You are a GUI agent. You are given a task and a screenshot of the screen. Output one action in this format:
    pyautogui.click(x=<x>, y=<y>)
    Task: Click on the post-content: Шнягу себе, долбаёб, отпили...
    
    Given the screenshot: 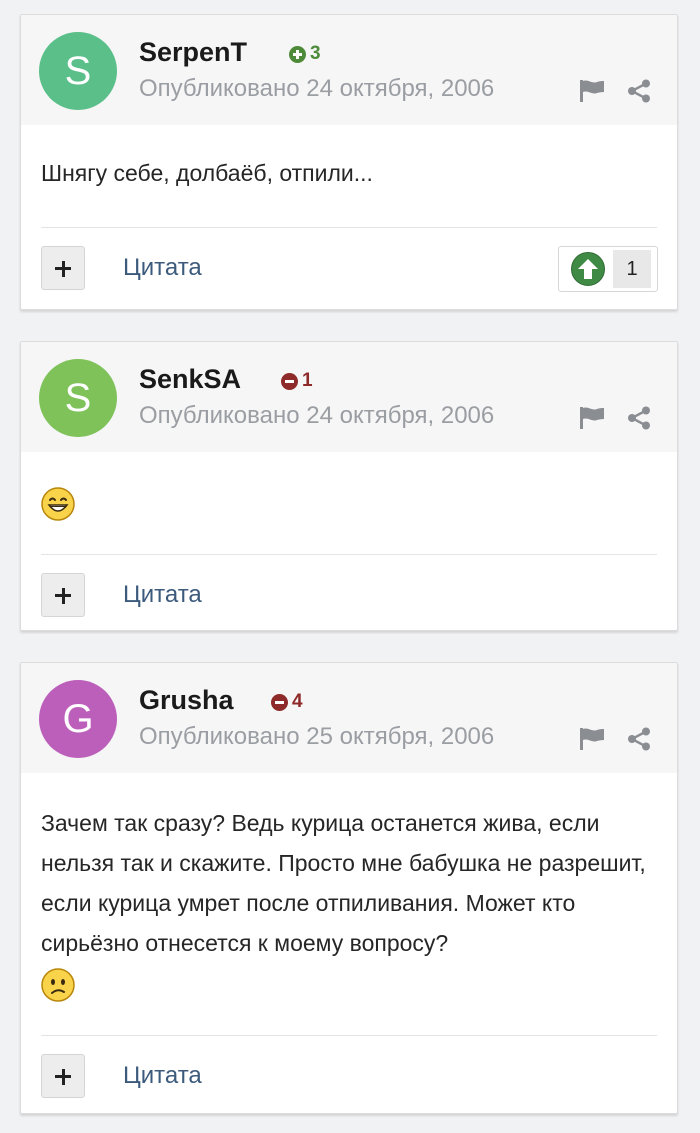 What is the action you would take?
    pyautogui.click(x=349, y=176)
    